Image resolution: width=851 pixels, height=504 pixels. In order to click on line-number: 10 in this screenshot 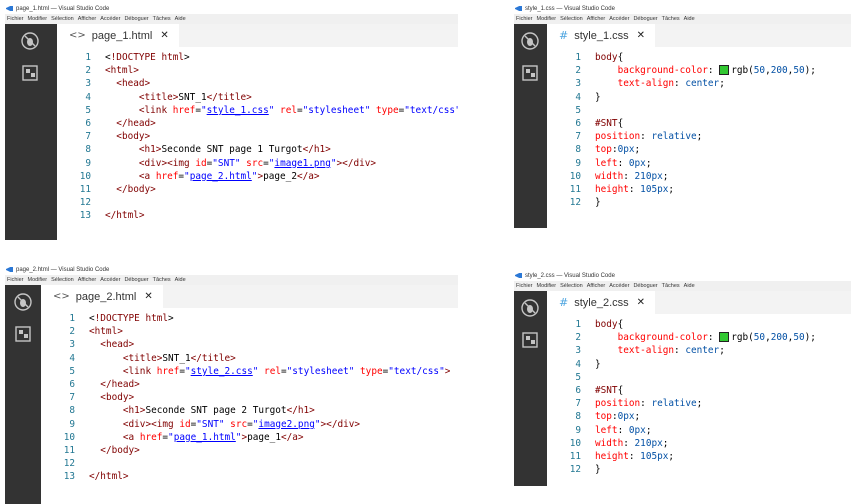, I will do `click(575, 443)`.